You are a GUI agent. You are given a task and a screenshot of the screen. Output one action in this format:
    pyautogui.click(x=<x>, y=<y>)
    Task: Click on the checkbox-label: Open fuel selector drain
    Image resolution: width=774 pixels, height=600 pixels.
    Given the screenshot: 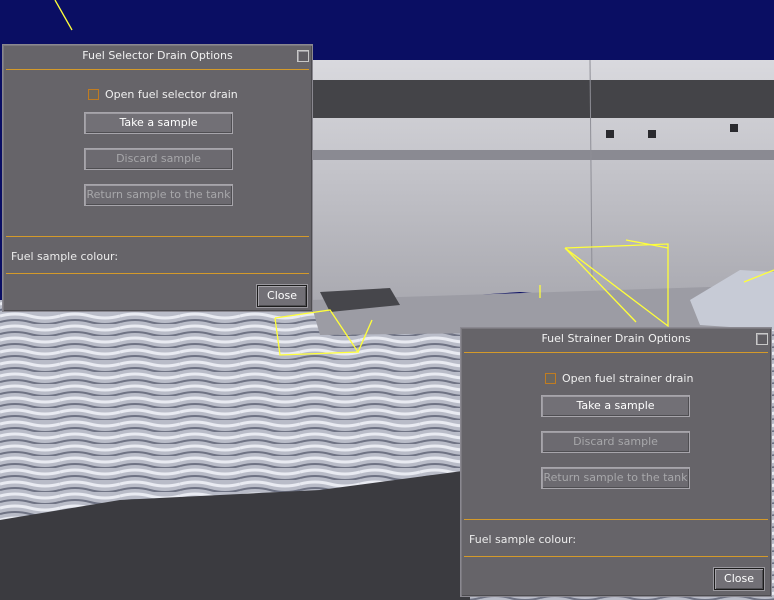 What is the action you would take?
    pyautogui.click(x=171, y=94)
    